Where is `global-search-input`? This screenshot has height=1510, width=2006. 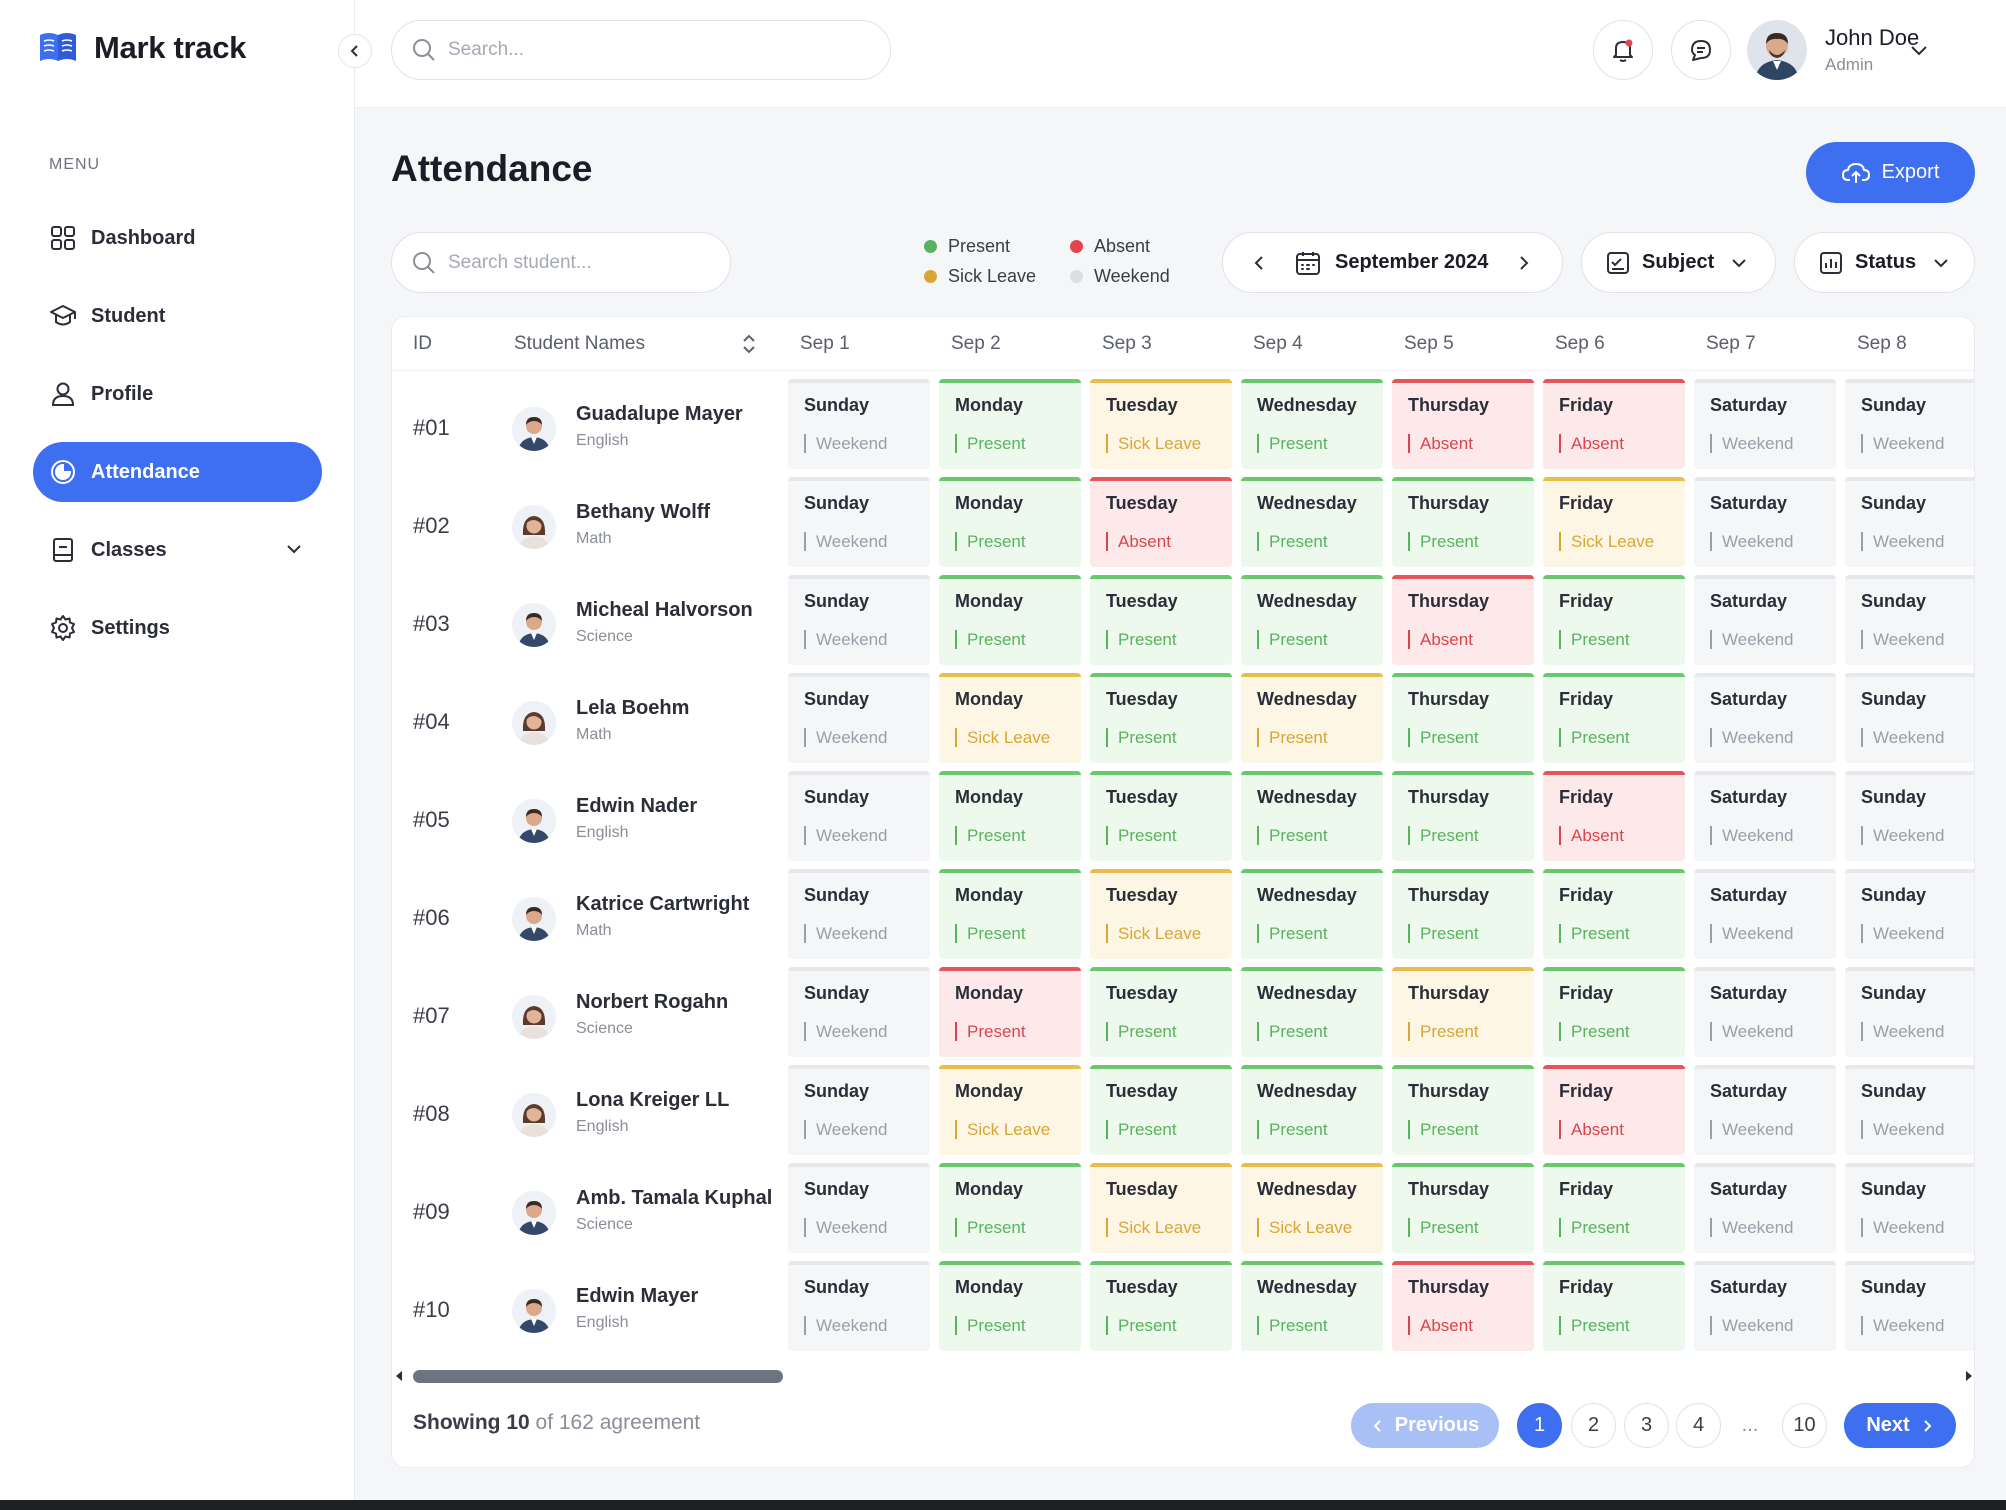
global-search-input is located at coordinates (639, 50).